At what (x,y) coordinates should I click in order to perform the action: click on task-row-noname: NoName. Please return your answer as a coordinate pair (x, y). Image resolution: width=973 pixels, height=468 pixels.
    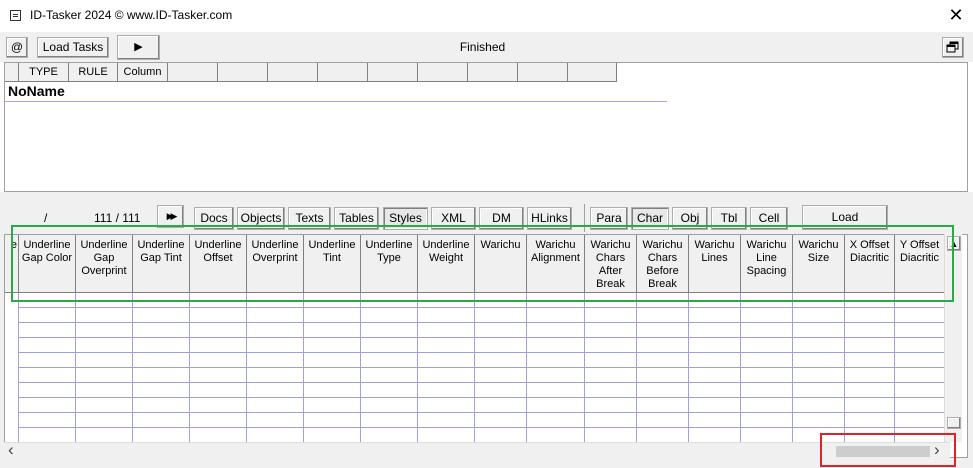
    Looking at the image, I should click on (336, 92).